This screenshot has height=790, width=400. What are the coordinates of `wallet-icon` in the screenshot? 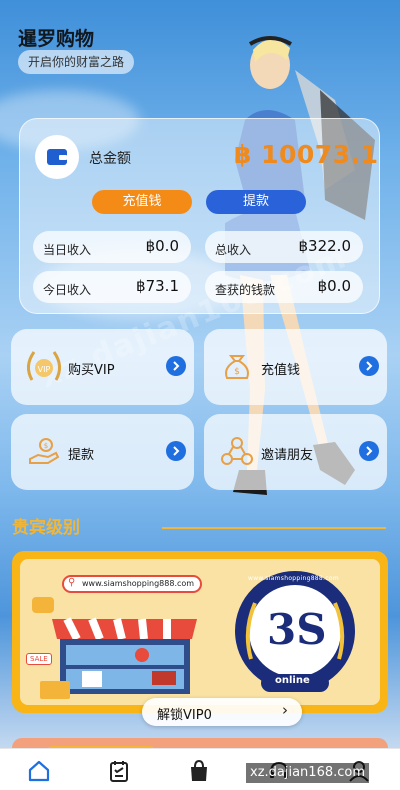 It's located at (57, 157).